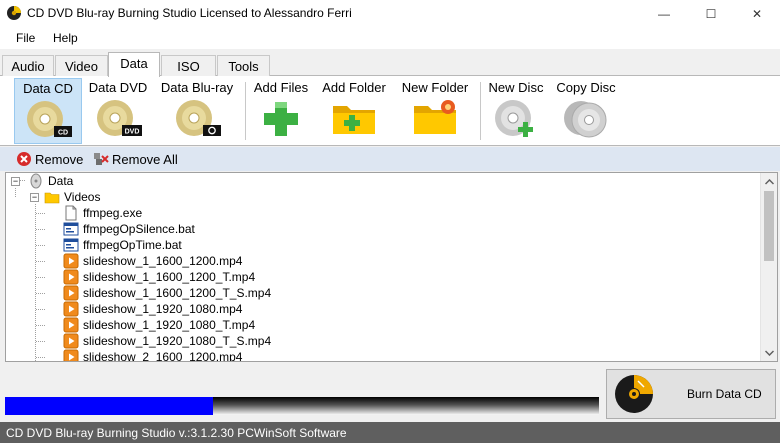  Describe the element at coordinates (516, 87) in the screenshot. I see `new-disc-label: New Disc` at that location.